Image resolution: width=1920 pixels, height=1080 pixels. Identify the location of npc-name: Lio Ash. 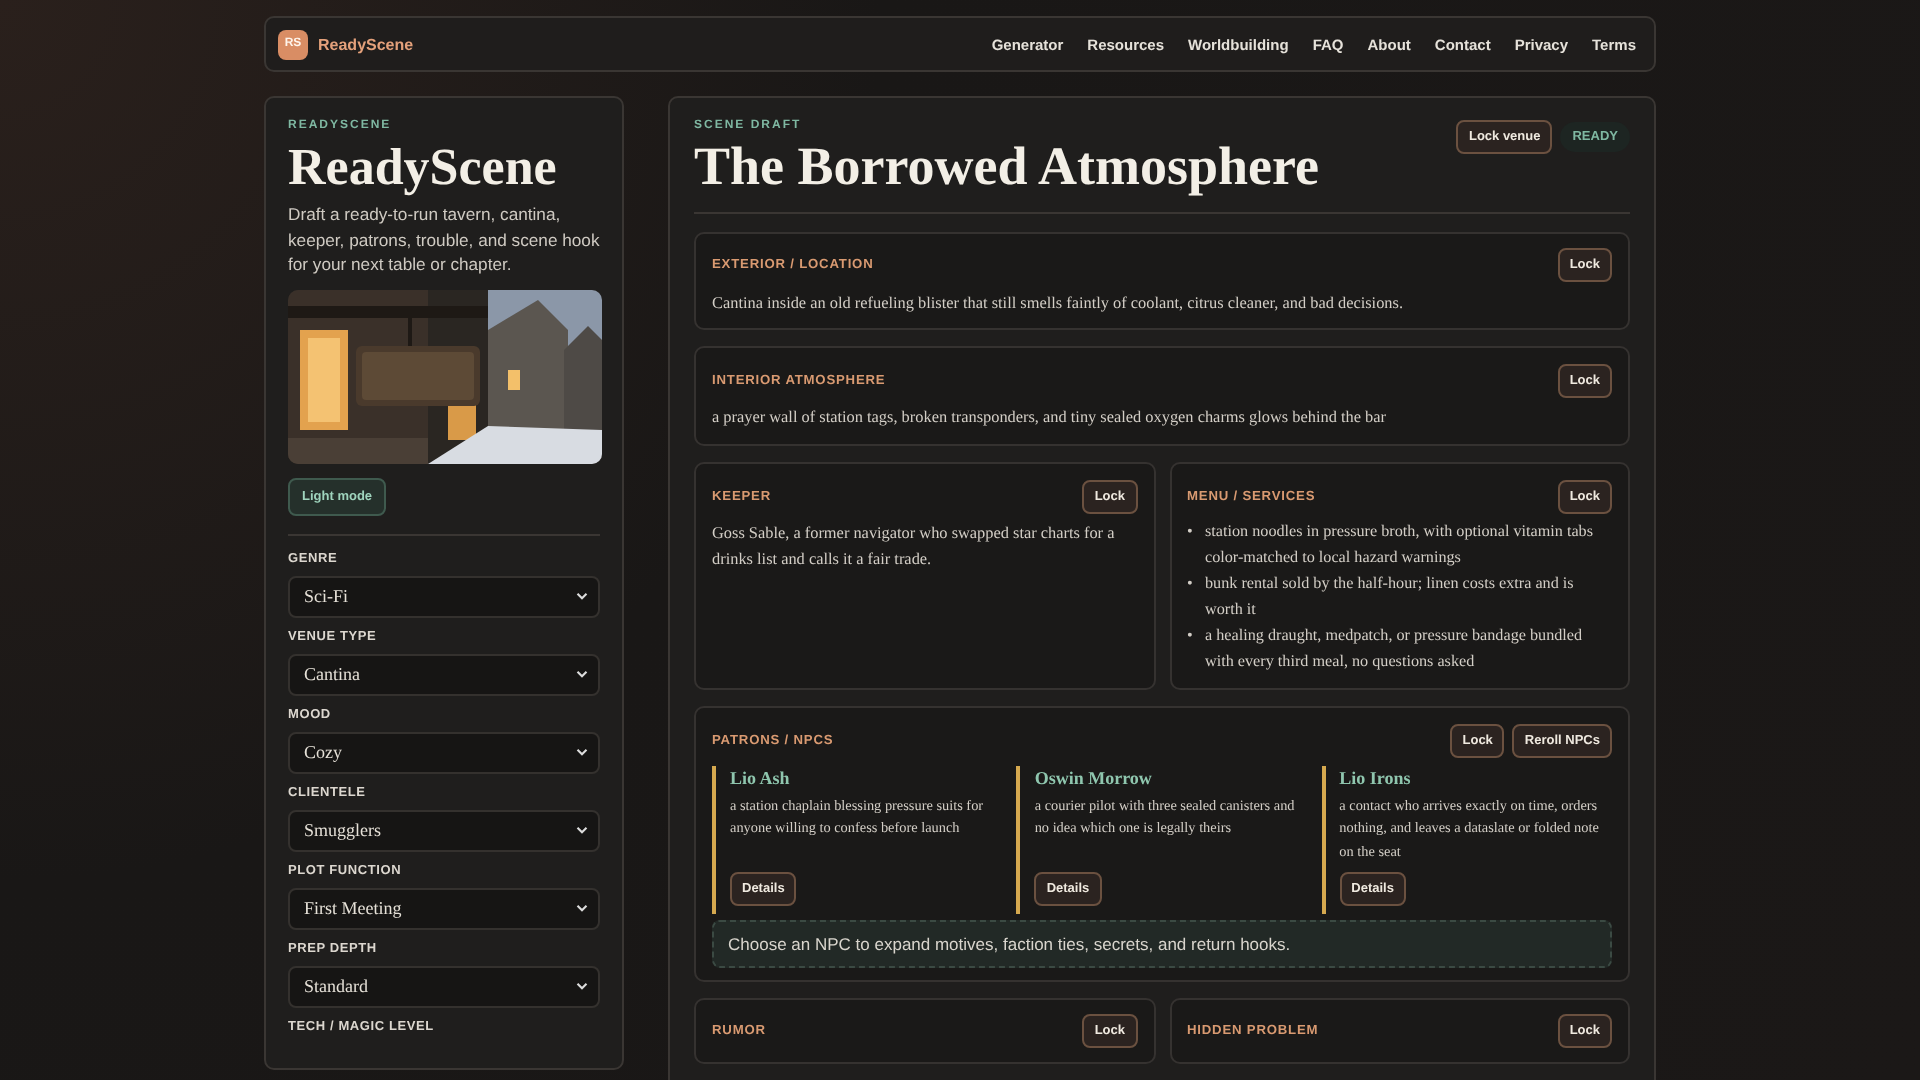
(760, 778).